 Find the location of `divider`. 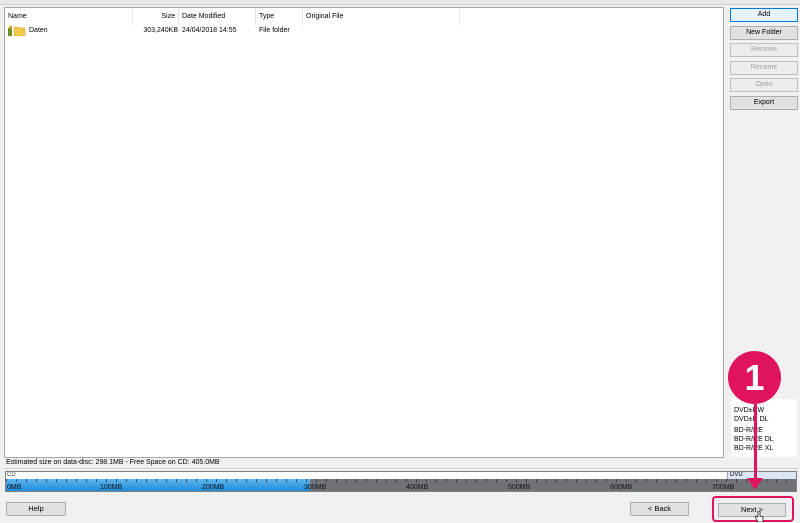

divider is located at coordinates (401, 468).